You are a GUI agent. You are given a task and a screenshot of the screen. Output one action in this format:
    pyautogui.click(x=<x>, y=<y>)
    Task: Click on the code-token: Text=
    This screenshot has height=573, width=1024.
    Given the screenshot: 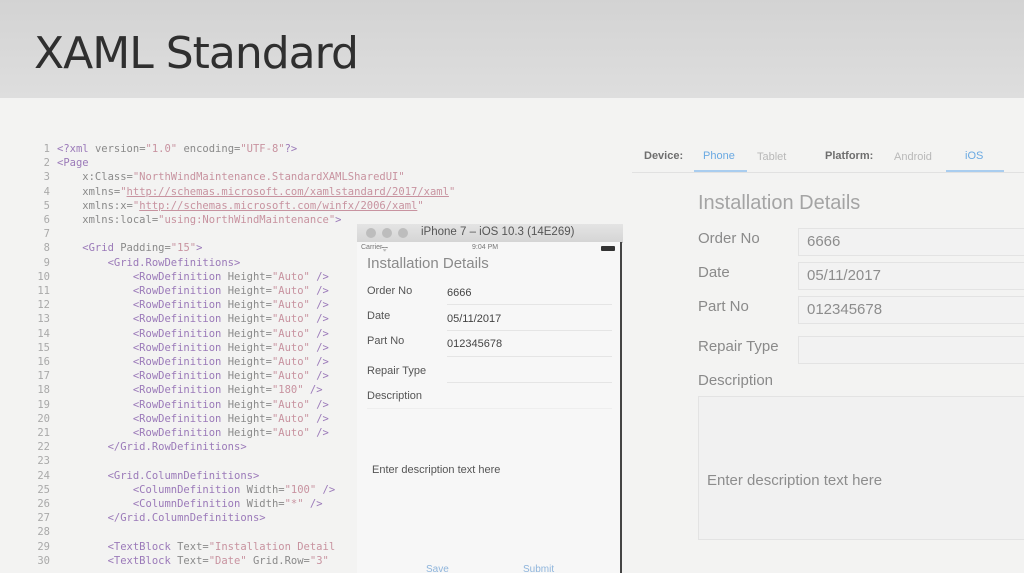 What is the action you would take?
    pyautogui.click(x=193, y=560)
    